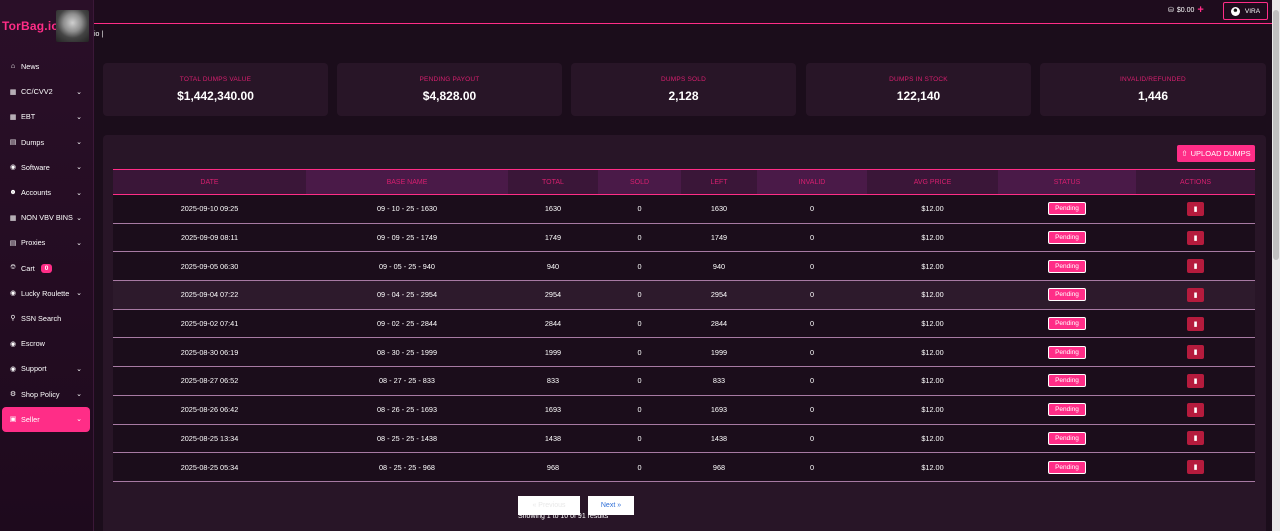 Image resolution: width=1280 pixels, height=531 pixels. What do you see at coordinates (1216, 153) in the screenshot?
I see `upload-dumps-button: ⇧ UPLOAD DUMPS` at bounding box center [1216, 153].